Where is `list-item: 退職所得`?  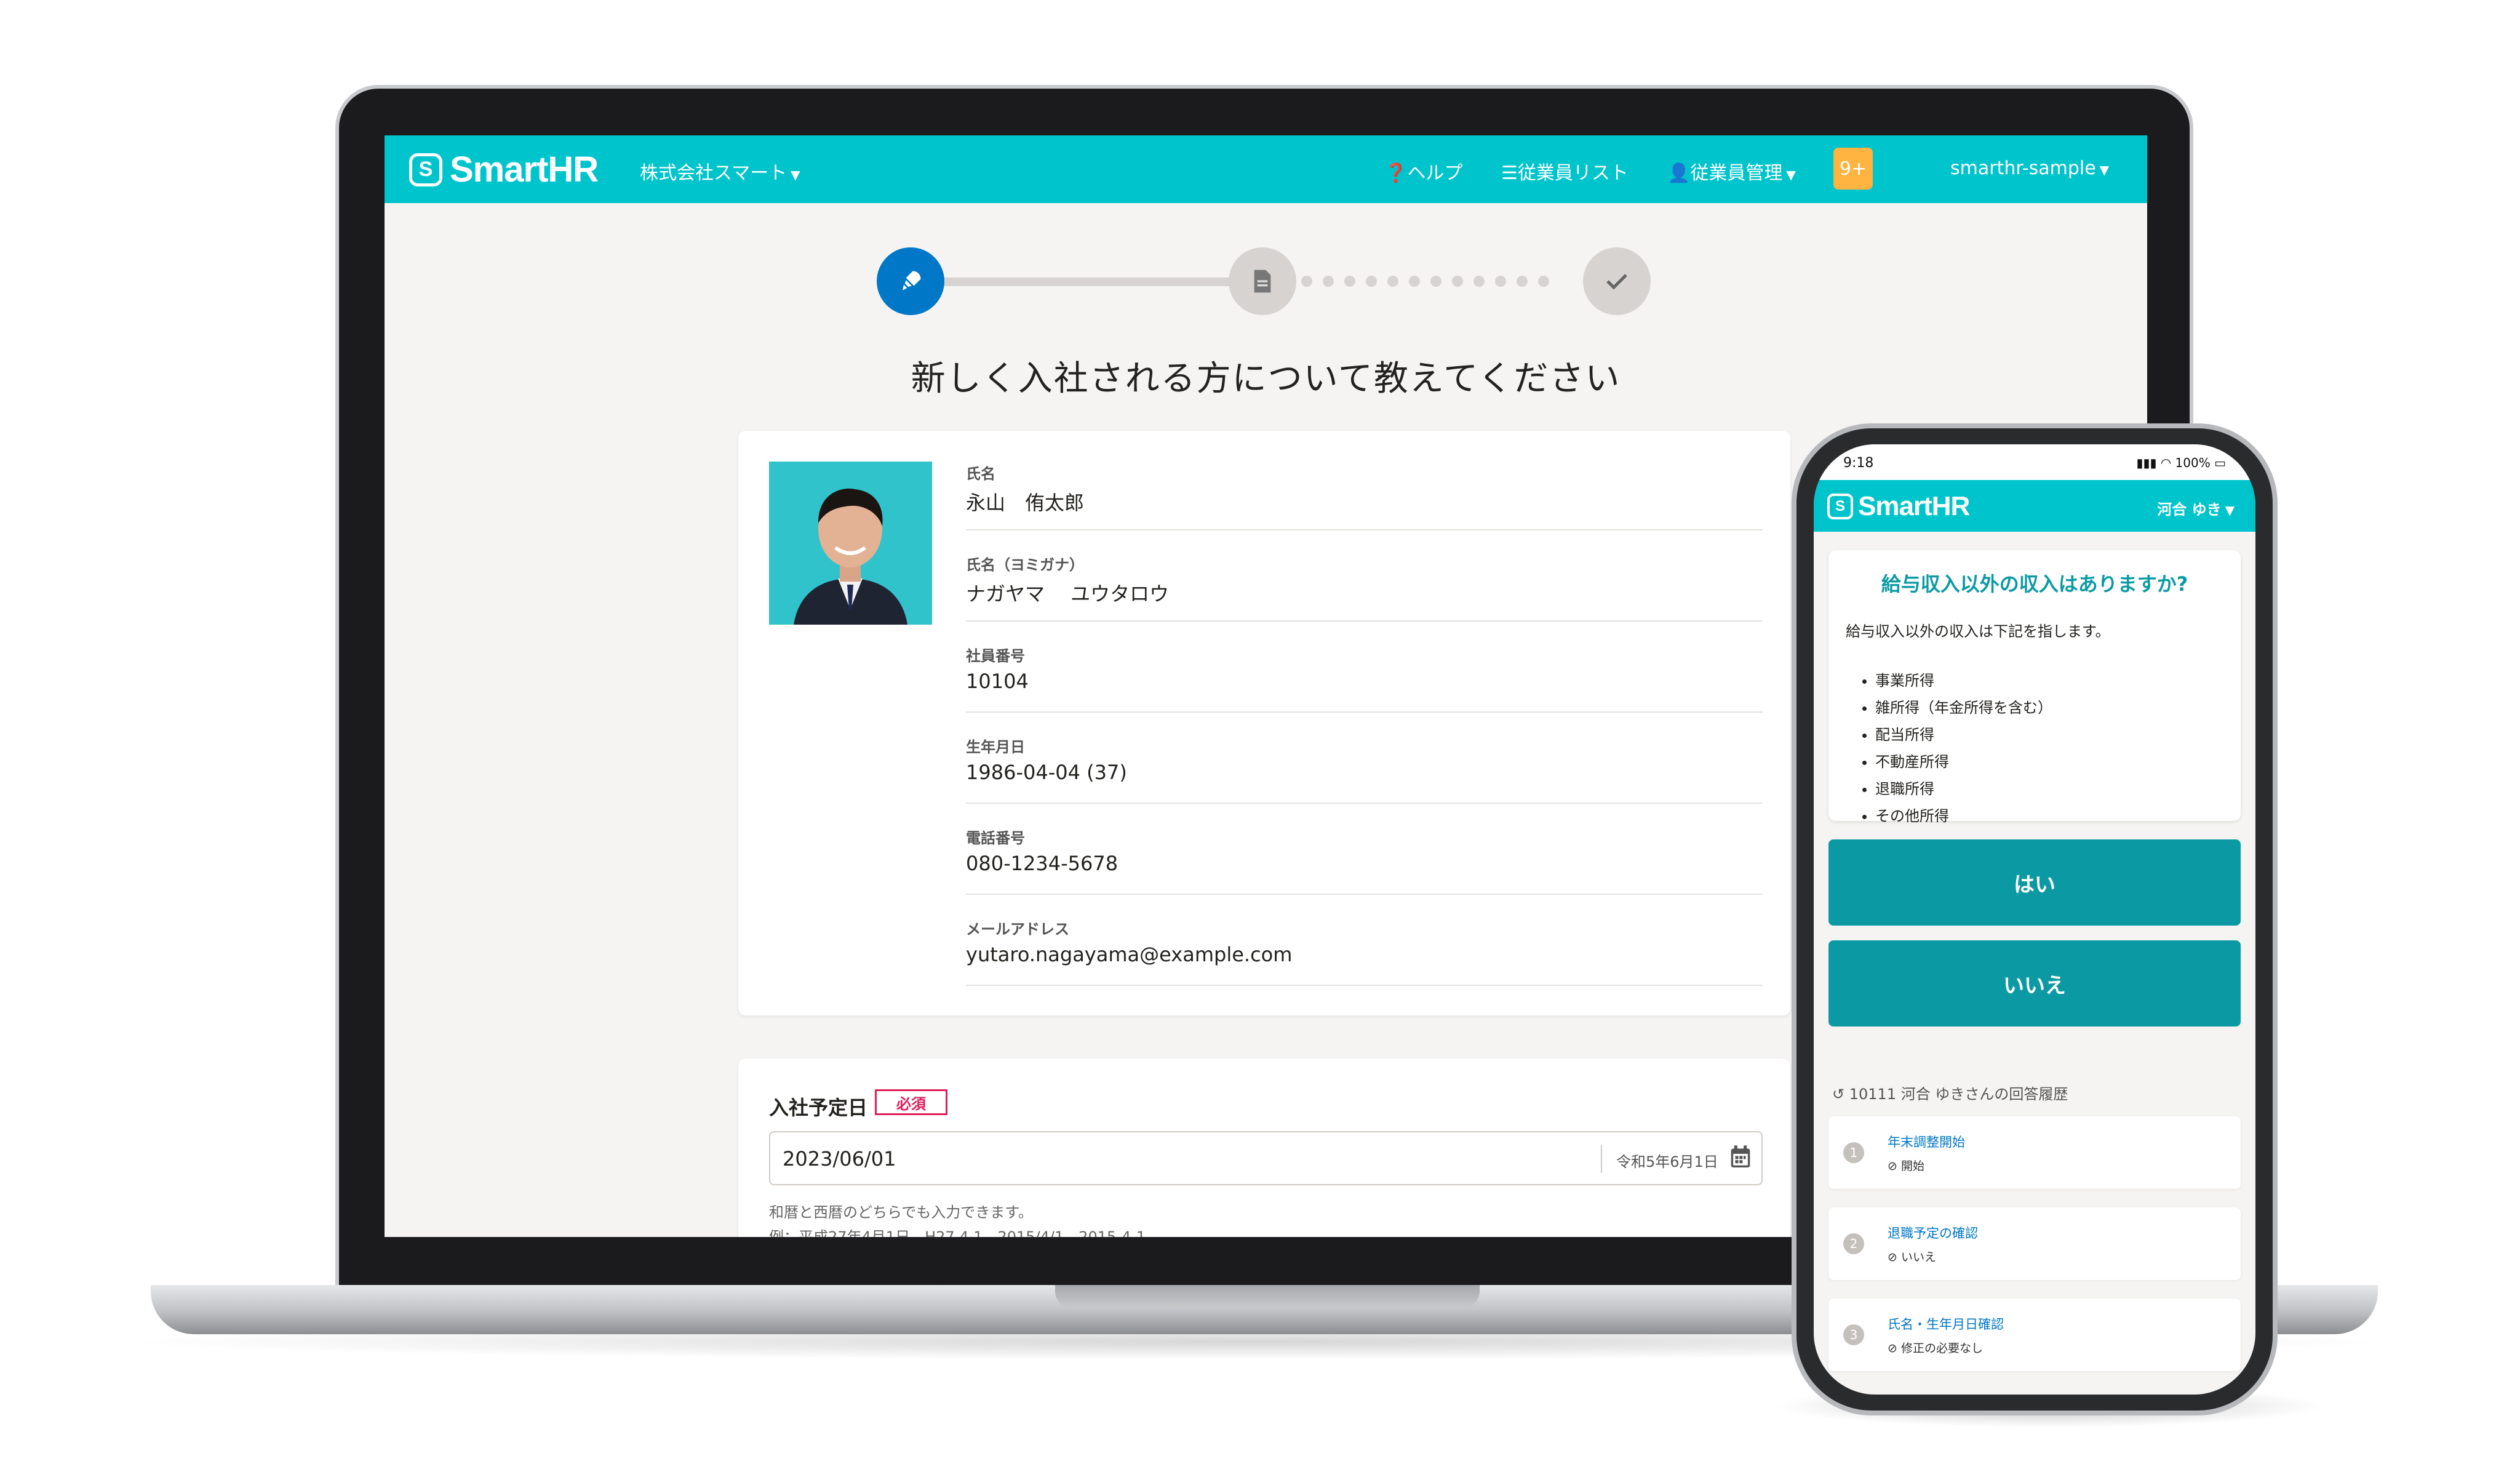
list-item: 退職所得 is located at coordinates (1963, 789).